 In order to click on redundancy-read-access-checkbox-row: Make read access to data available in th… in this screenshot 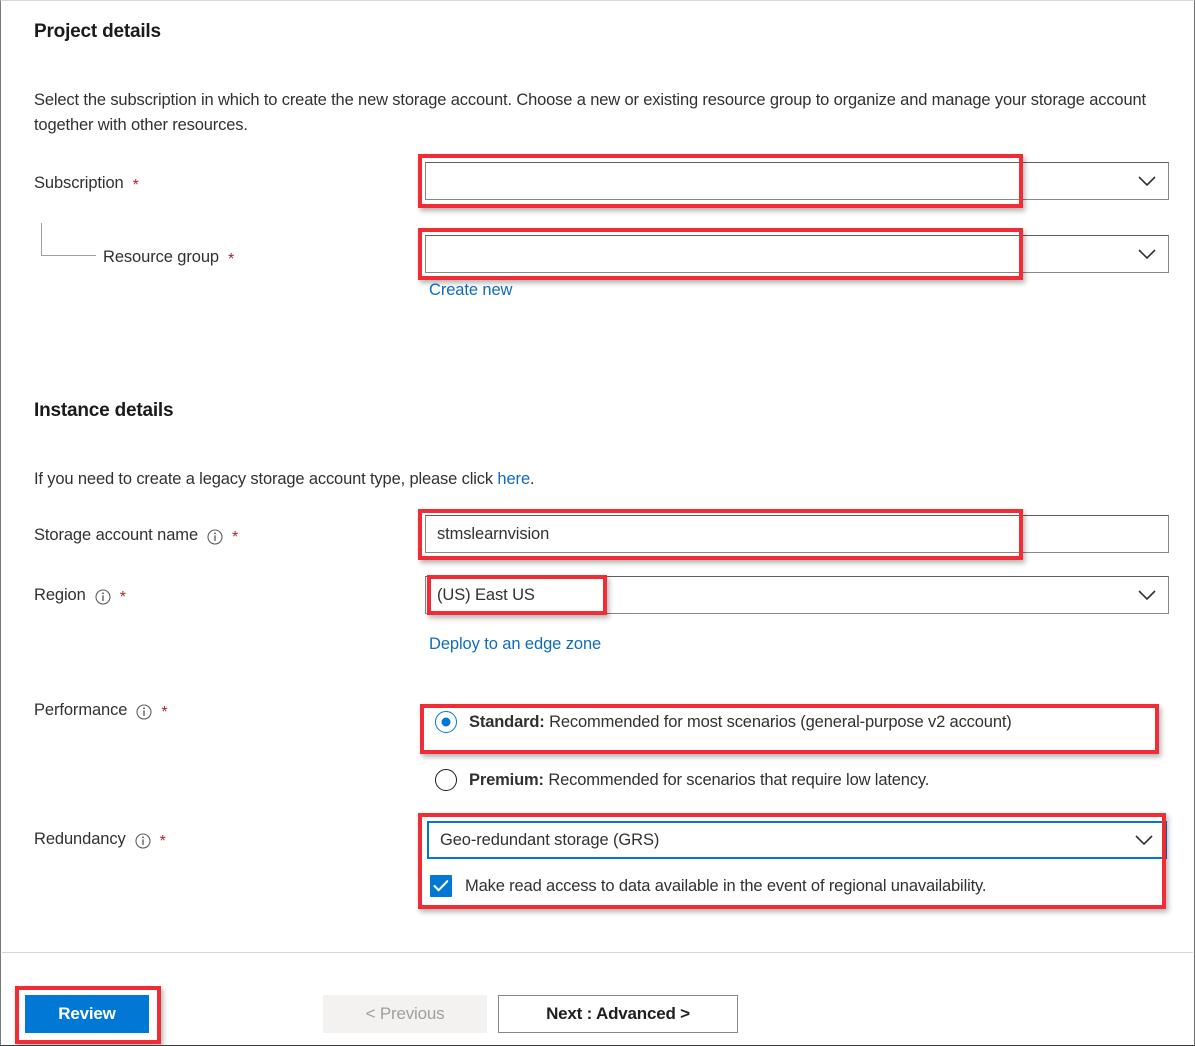, I will do `click(708, 886)`.